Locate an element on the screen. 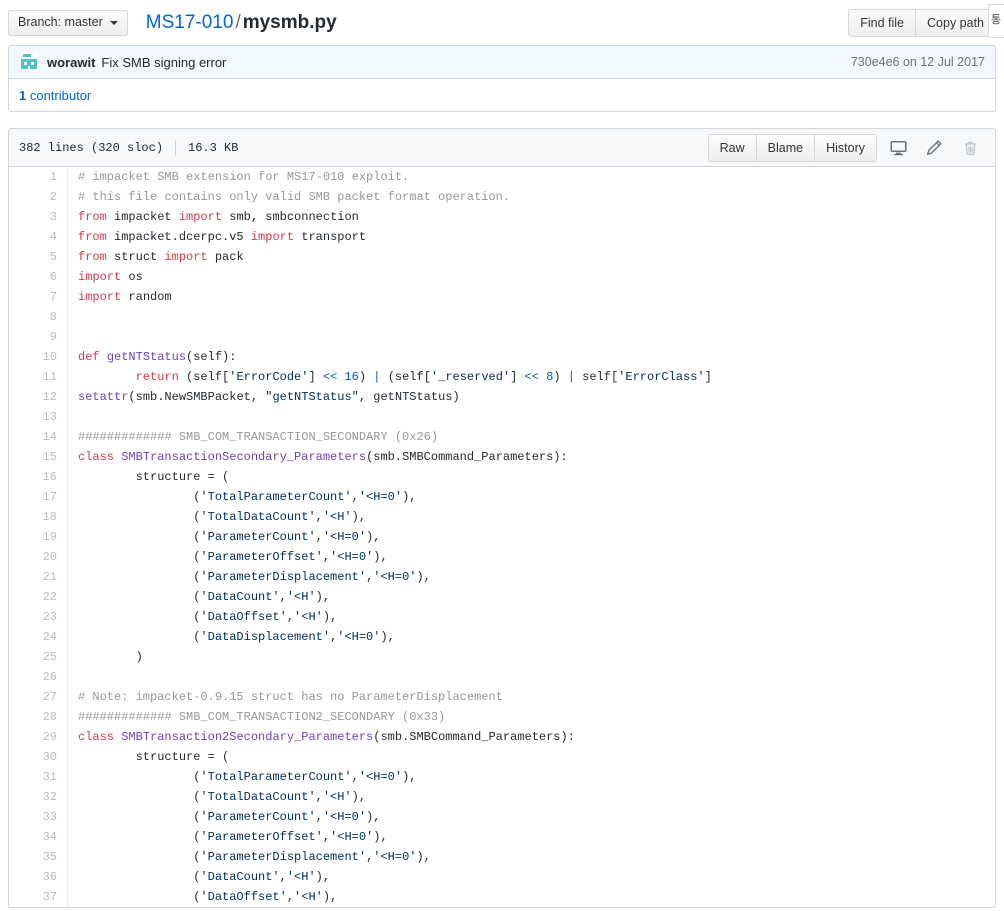 Image resolution: width=1004 pixels, height=911 pixels. open-in-desktop-button is located at coordinates (898, 148).